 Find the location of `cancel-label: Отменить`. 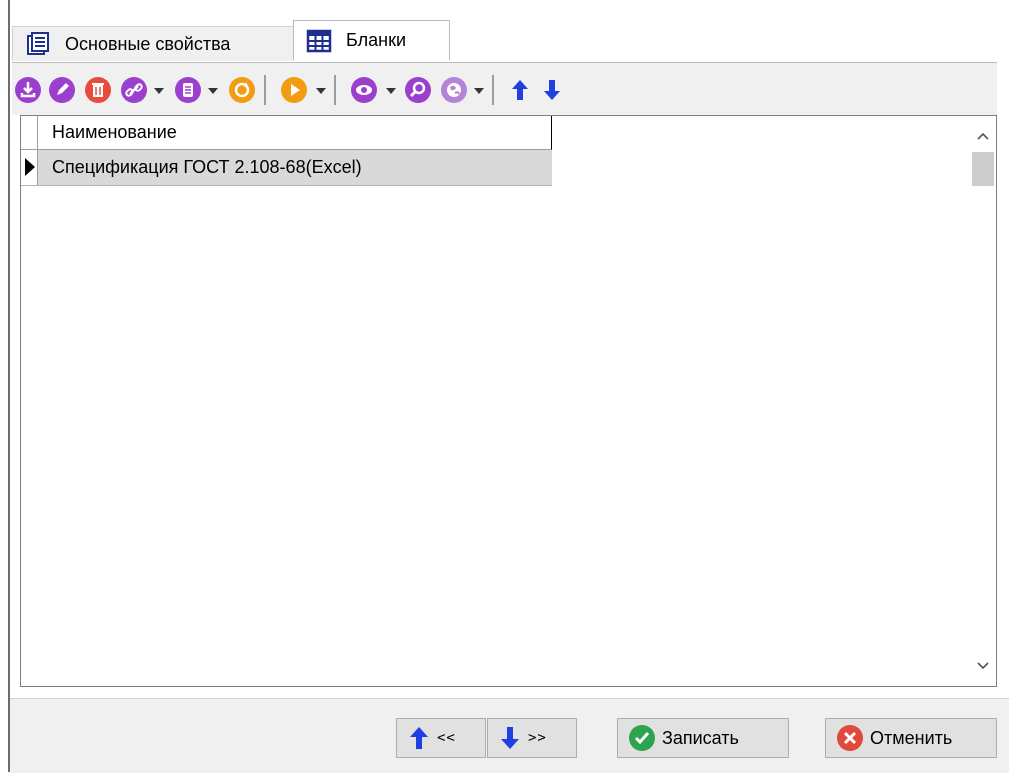

cancel-label: Отменить is located at coordinates (911, 737).